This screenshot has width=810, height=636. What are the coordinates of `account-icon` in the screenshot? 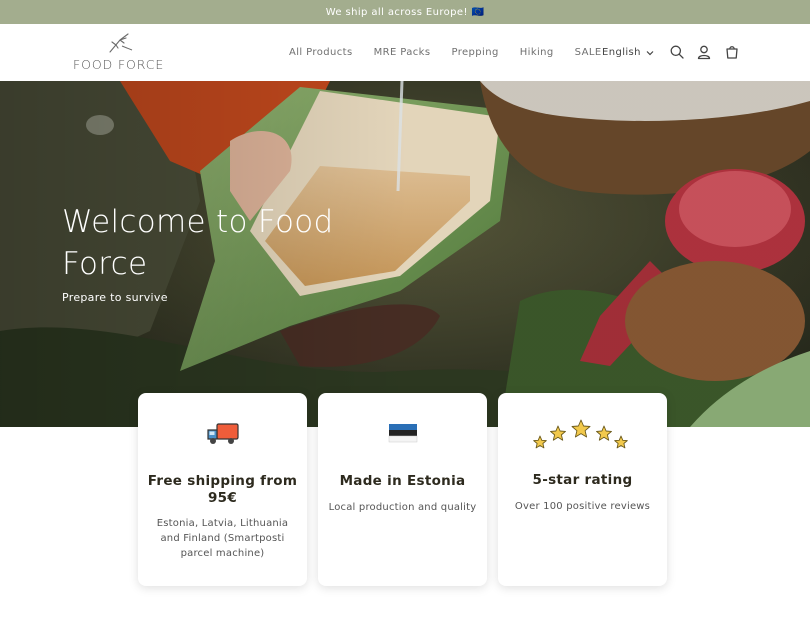 It's located at (704, 52).